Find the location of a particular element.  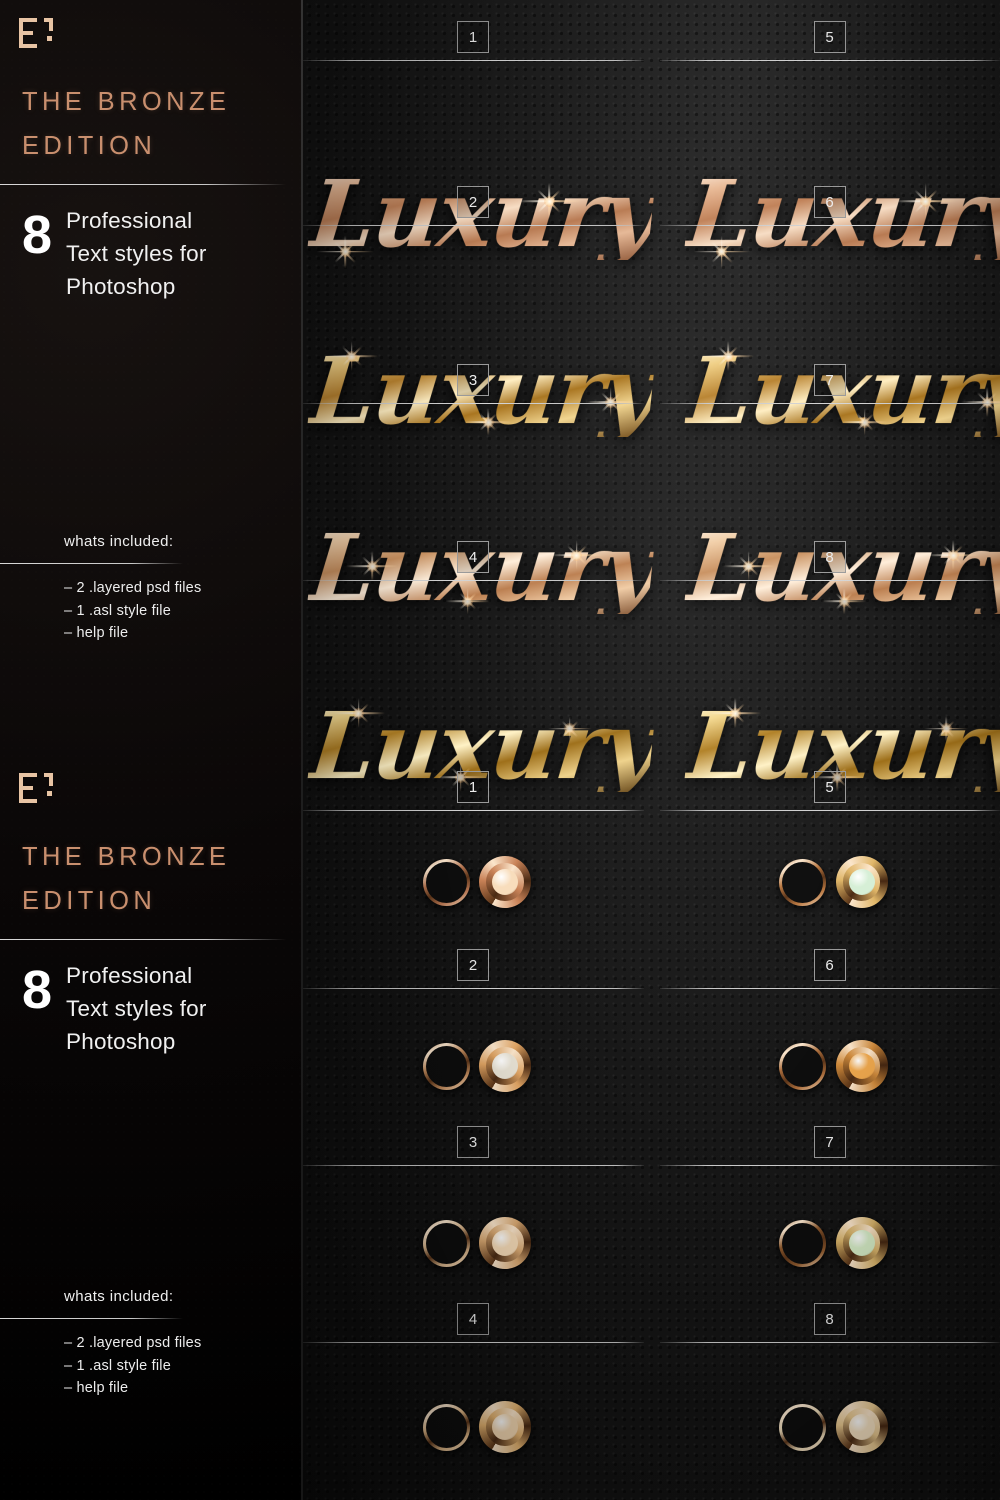

text-style-group: 5 is located at coordinates (829, 41).